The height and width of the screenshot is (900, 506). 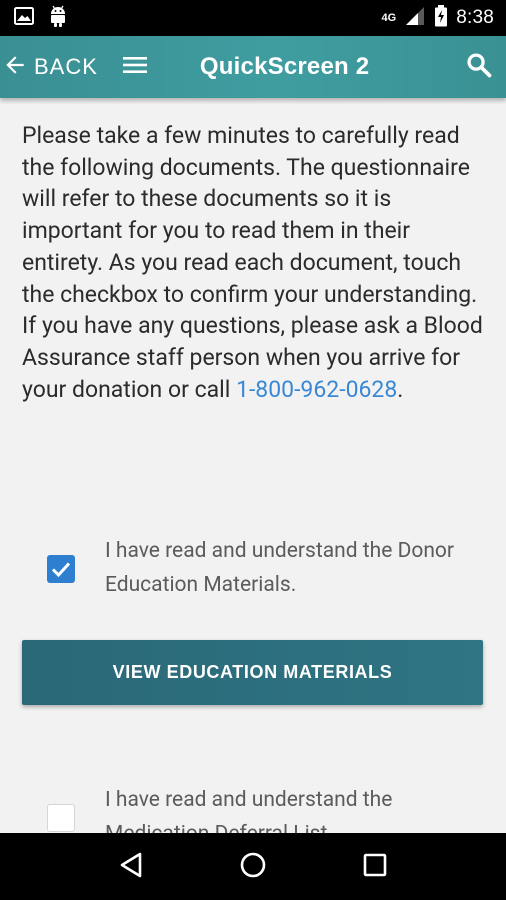 I want to click on nav-back-icon, so click(x=131, y=867).